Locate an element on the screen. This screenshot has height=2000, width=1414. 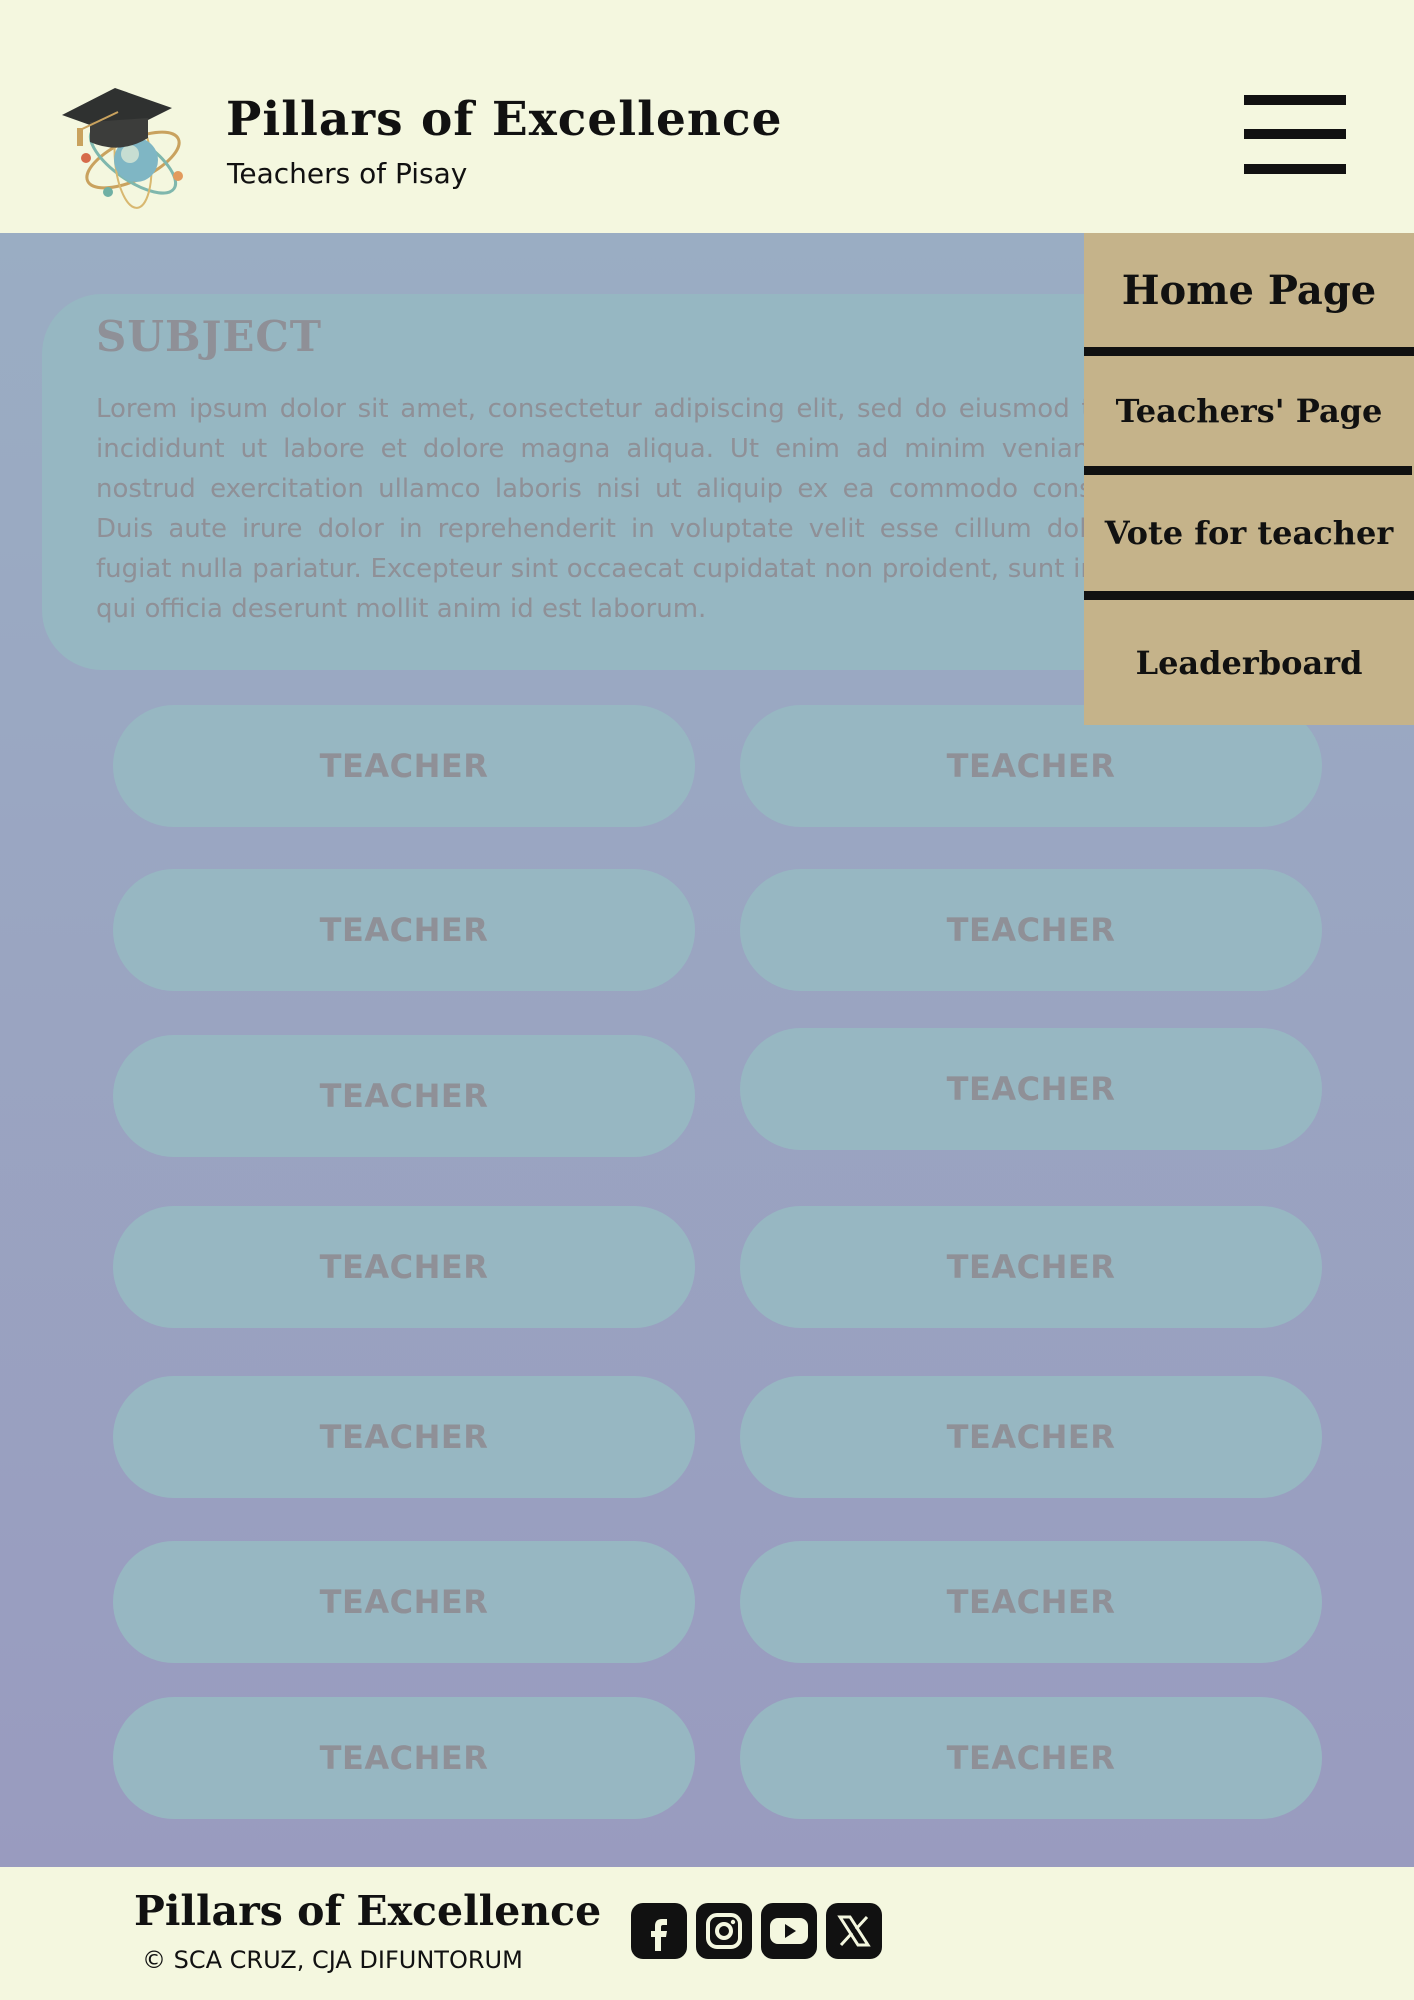
youtube-icon is located at coordinates (789, 1931).